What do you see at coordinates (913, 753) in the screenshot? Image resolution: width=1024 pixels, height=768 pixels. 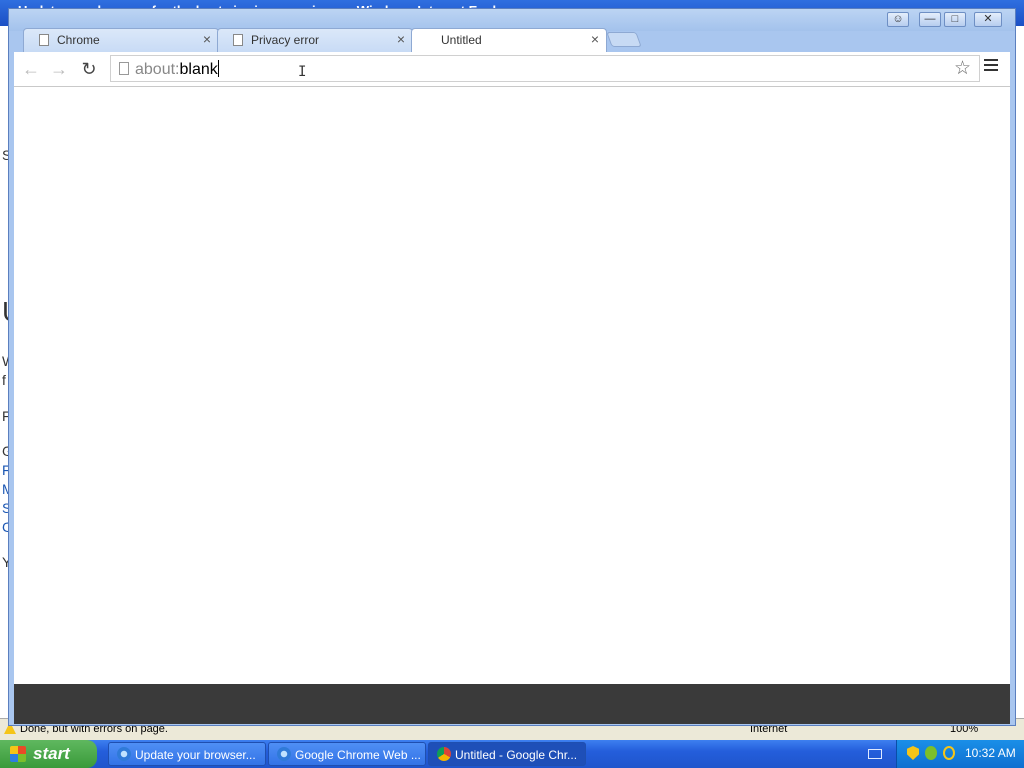 I see `security-shield-icon` at bounding box center [913, 753].